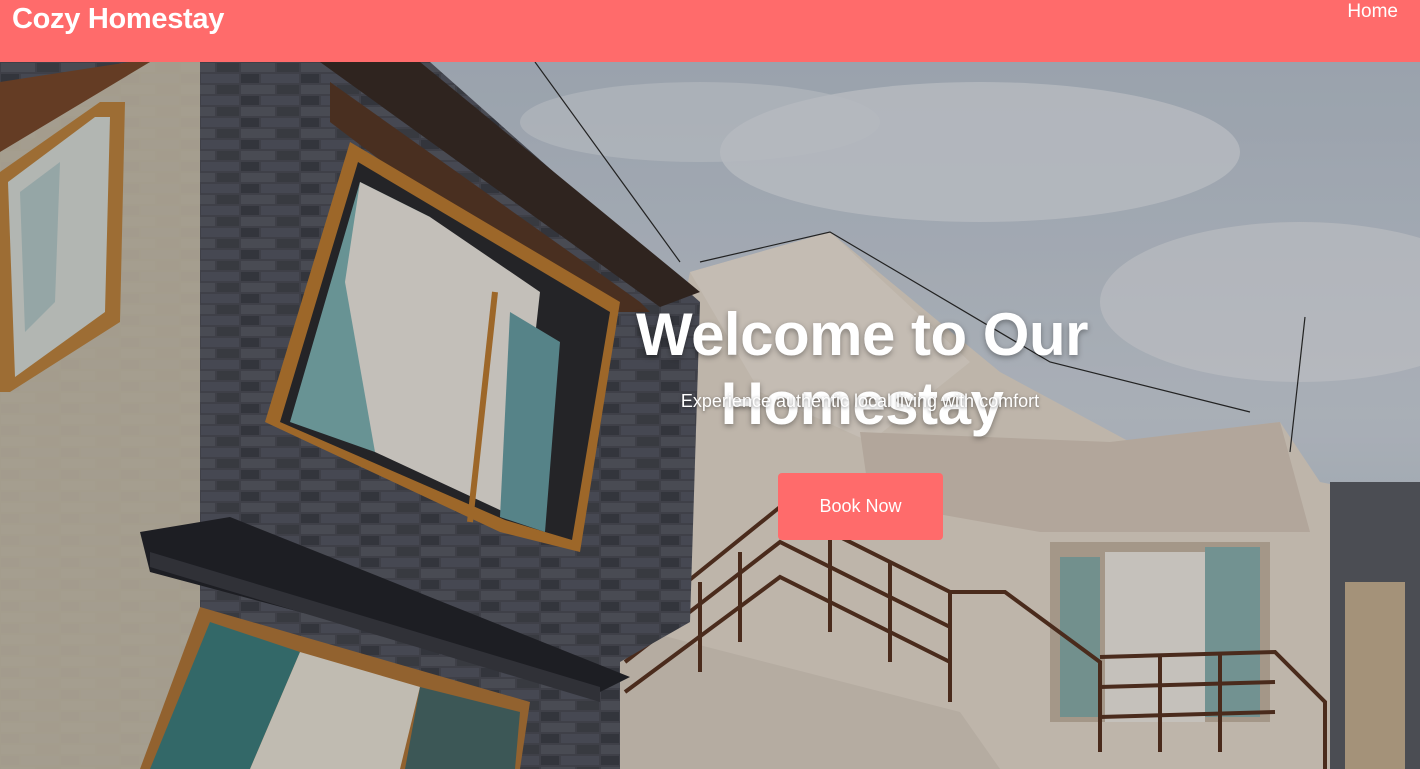 The width and height of the screenshot is (1420, 769). Describe the element at coordinates (1372, 12) in the screenshot. I see `nav-link-home: Home` at that location.